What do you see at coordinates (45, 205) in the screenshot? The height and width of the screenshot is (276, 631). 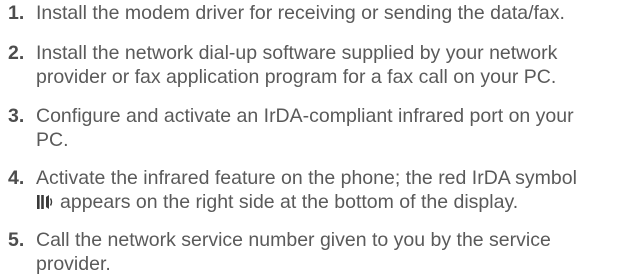 I see `irda-symbol-icon` at bounding box center [45, 205].